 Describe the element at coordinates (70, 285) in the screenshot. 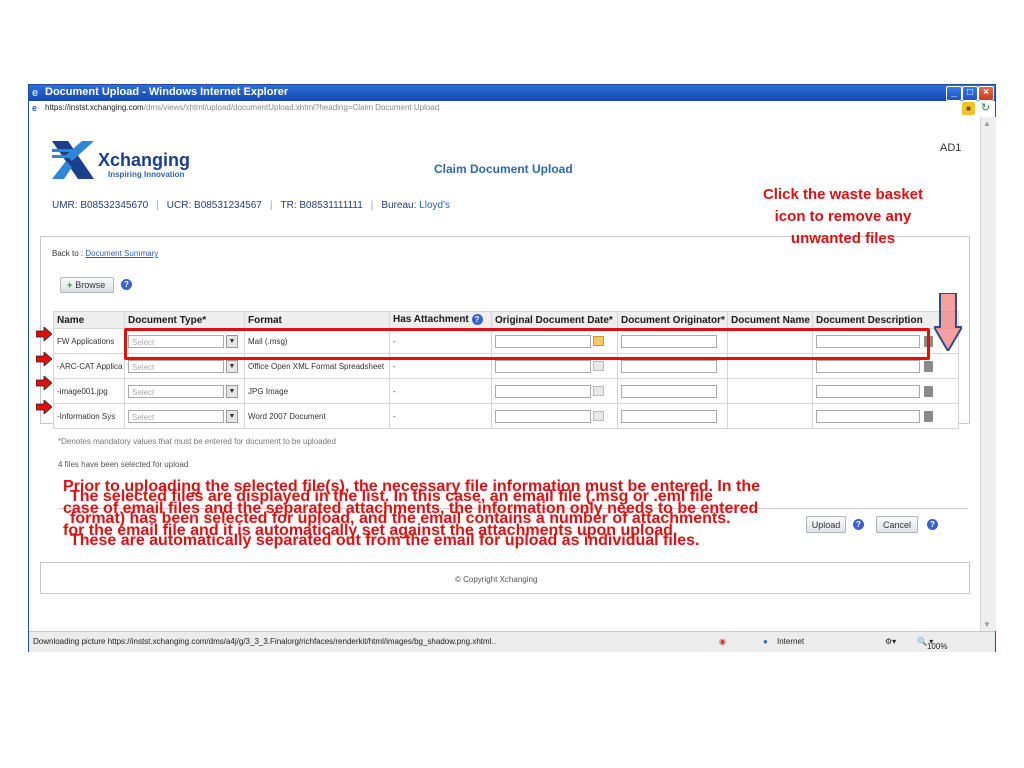

I see `plus-icon: +` at that location.